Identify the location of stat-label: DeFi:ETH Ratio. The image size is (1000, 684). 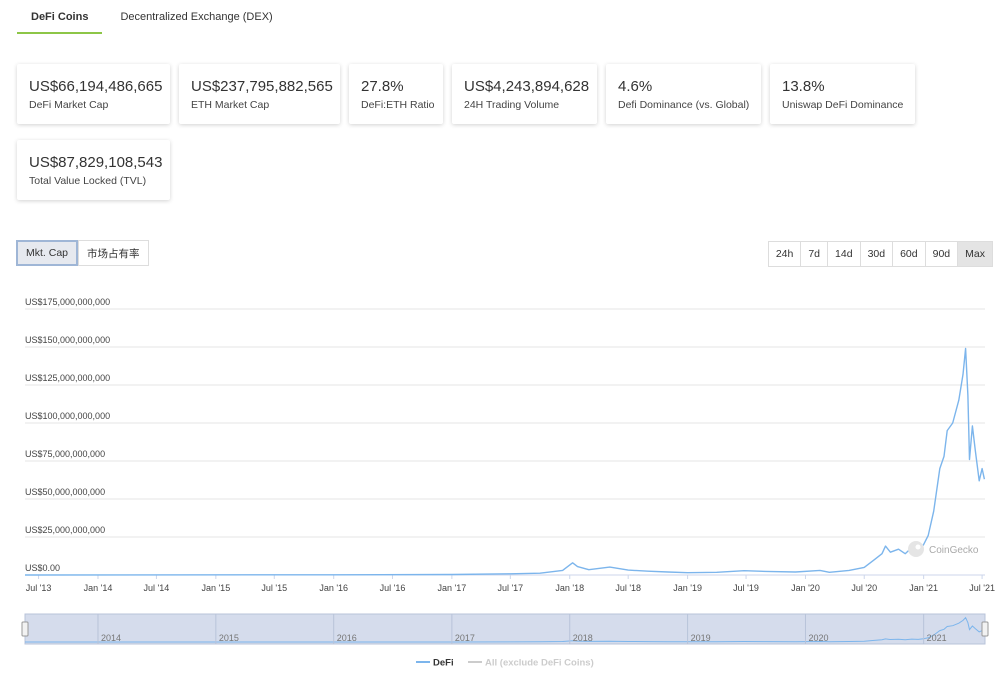
(398, 105).